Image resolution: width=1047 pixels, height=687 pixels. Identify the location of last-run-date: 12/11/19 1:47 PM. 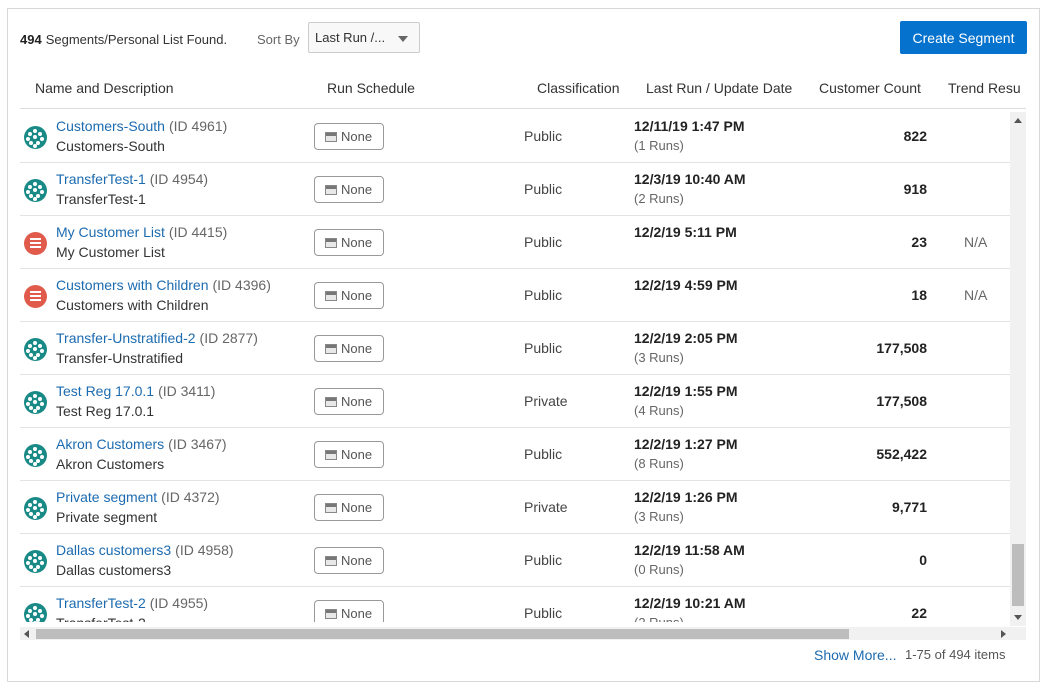
(689, 126).